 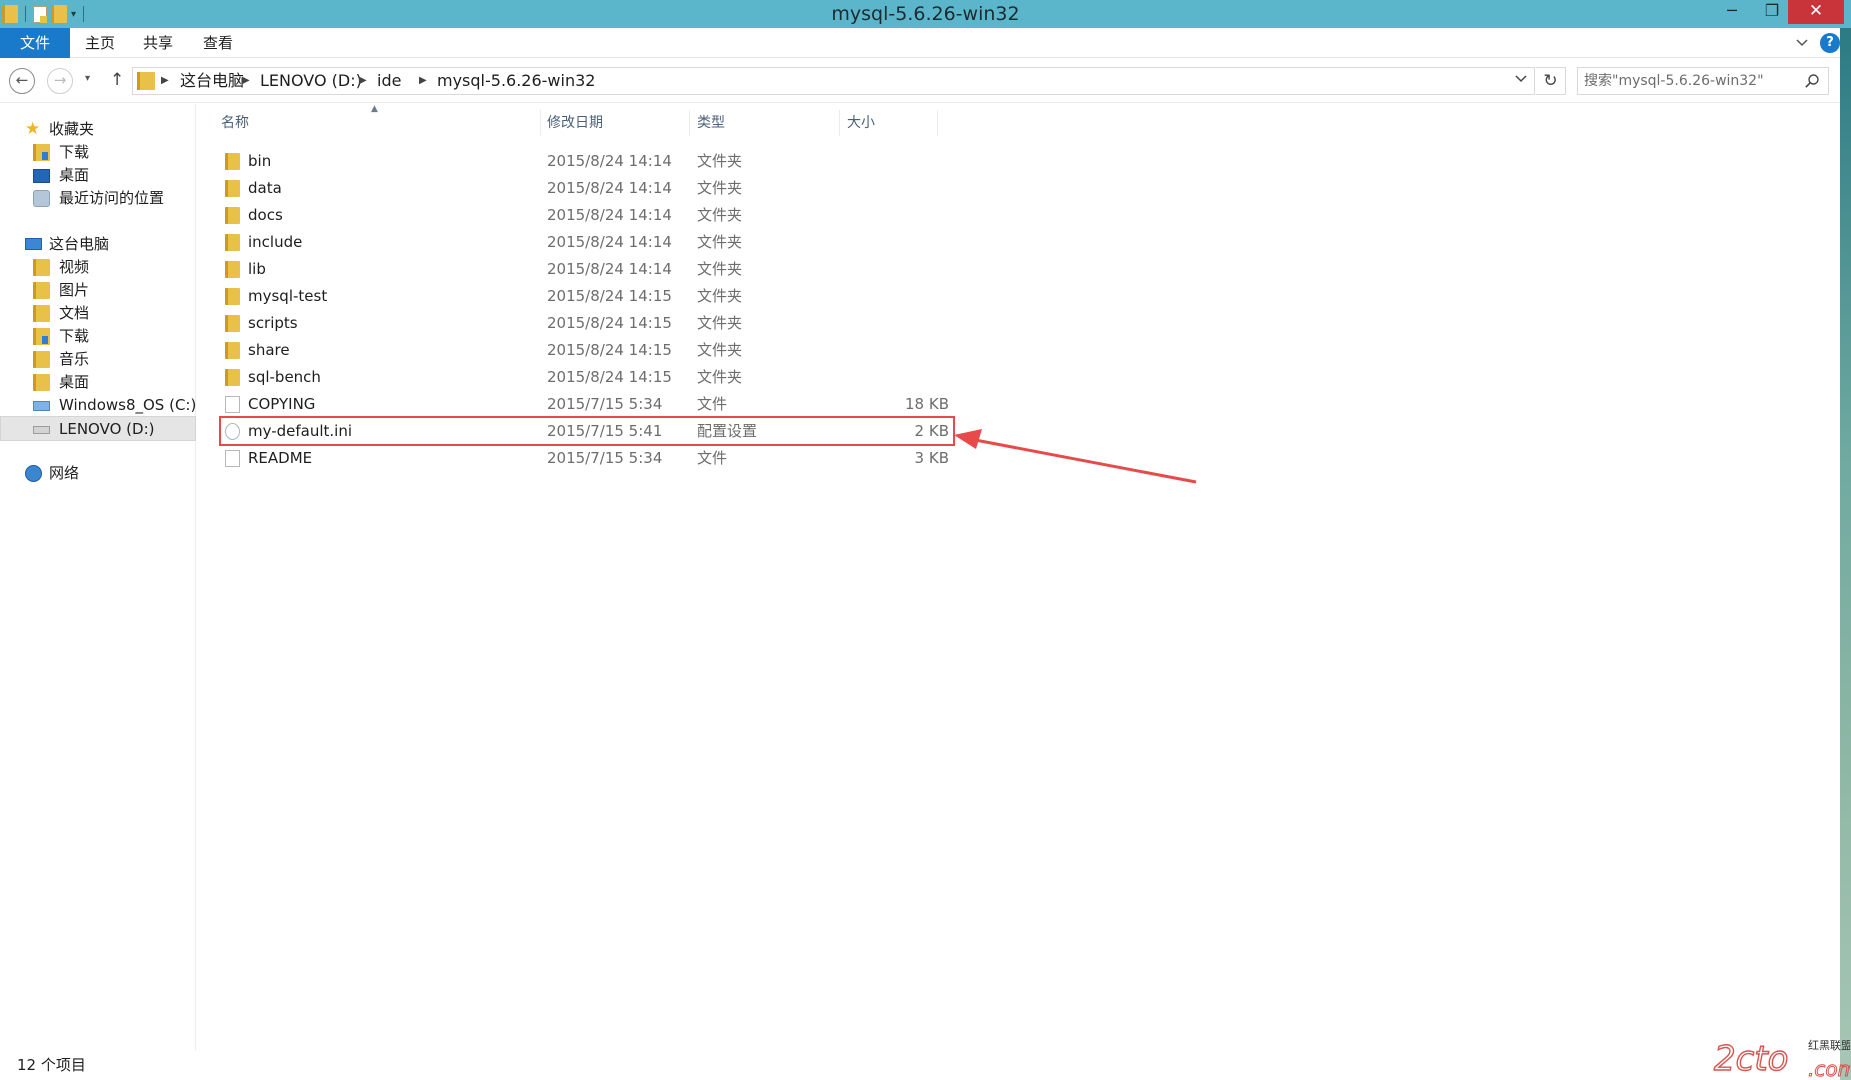 What do you see at coordinates (273, 323) in the screenshot?
I see `file-name: scripts` at bounding box center [273, 323].